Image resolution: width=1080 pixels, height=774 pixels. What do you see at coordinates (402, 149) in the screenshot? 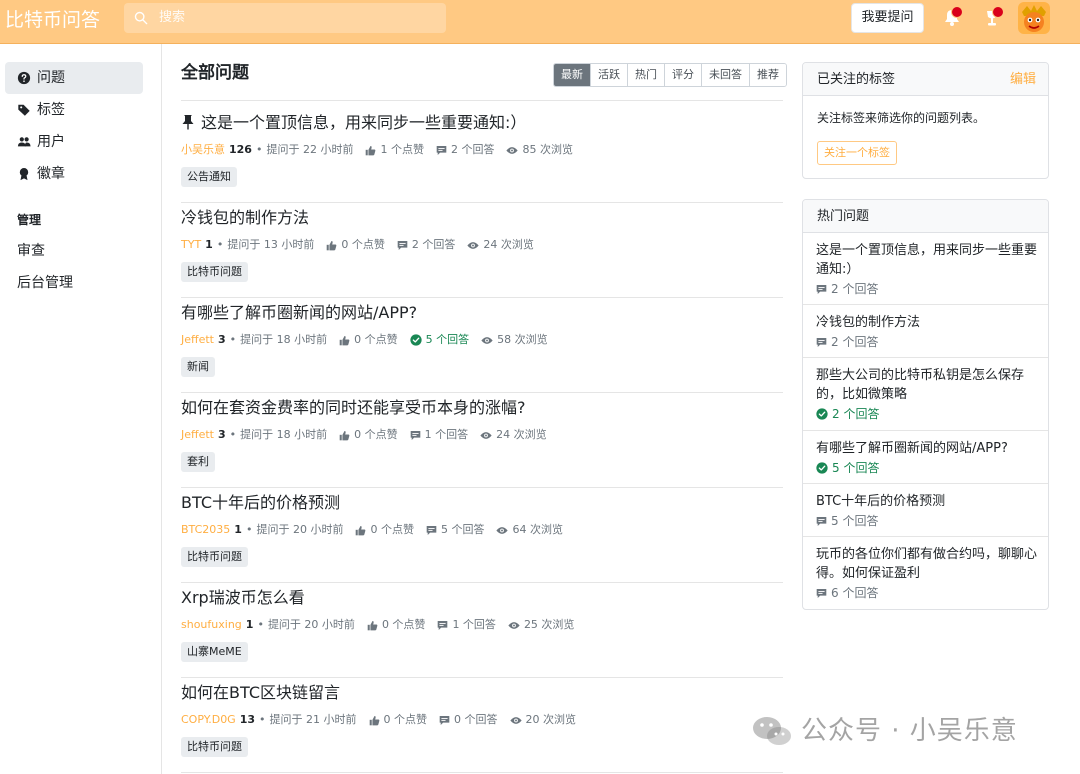
I see `vote-count-text: 1 个点赞` at bounding box center [402, 149].